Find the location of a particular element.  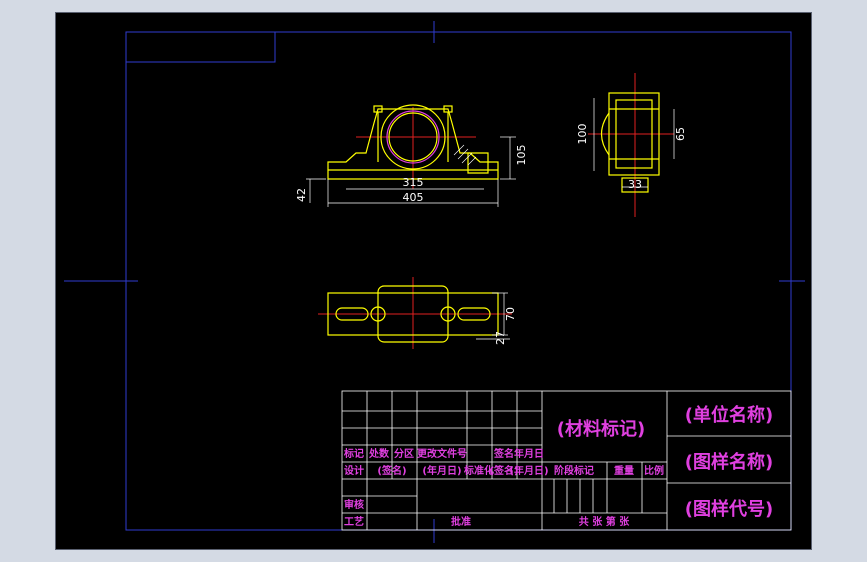

hdr-mark: 标记 is located at coordinates (353, 453).